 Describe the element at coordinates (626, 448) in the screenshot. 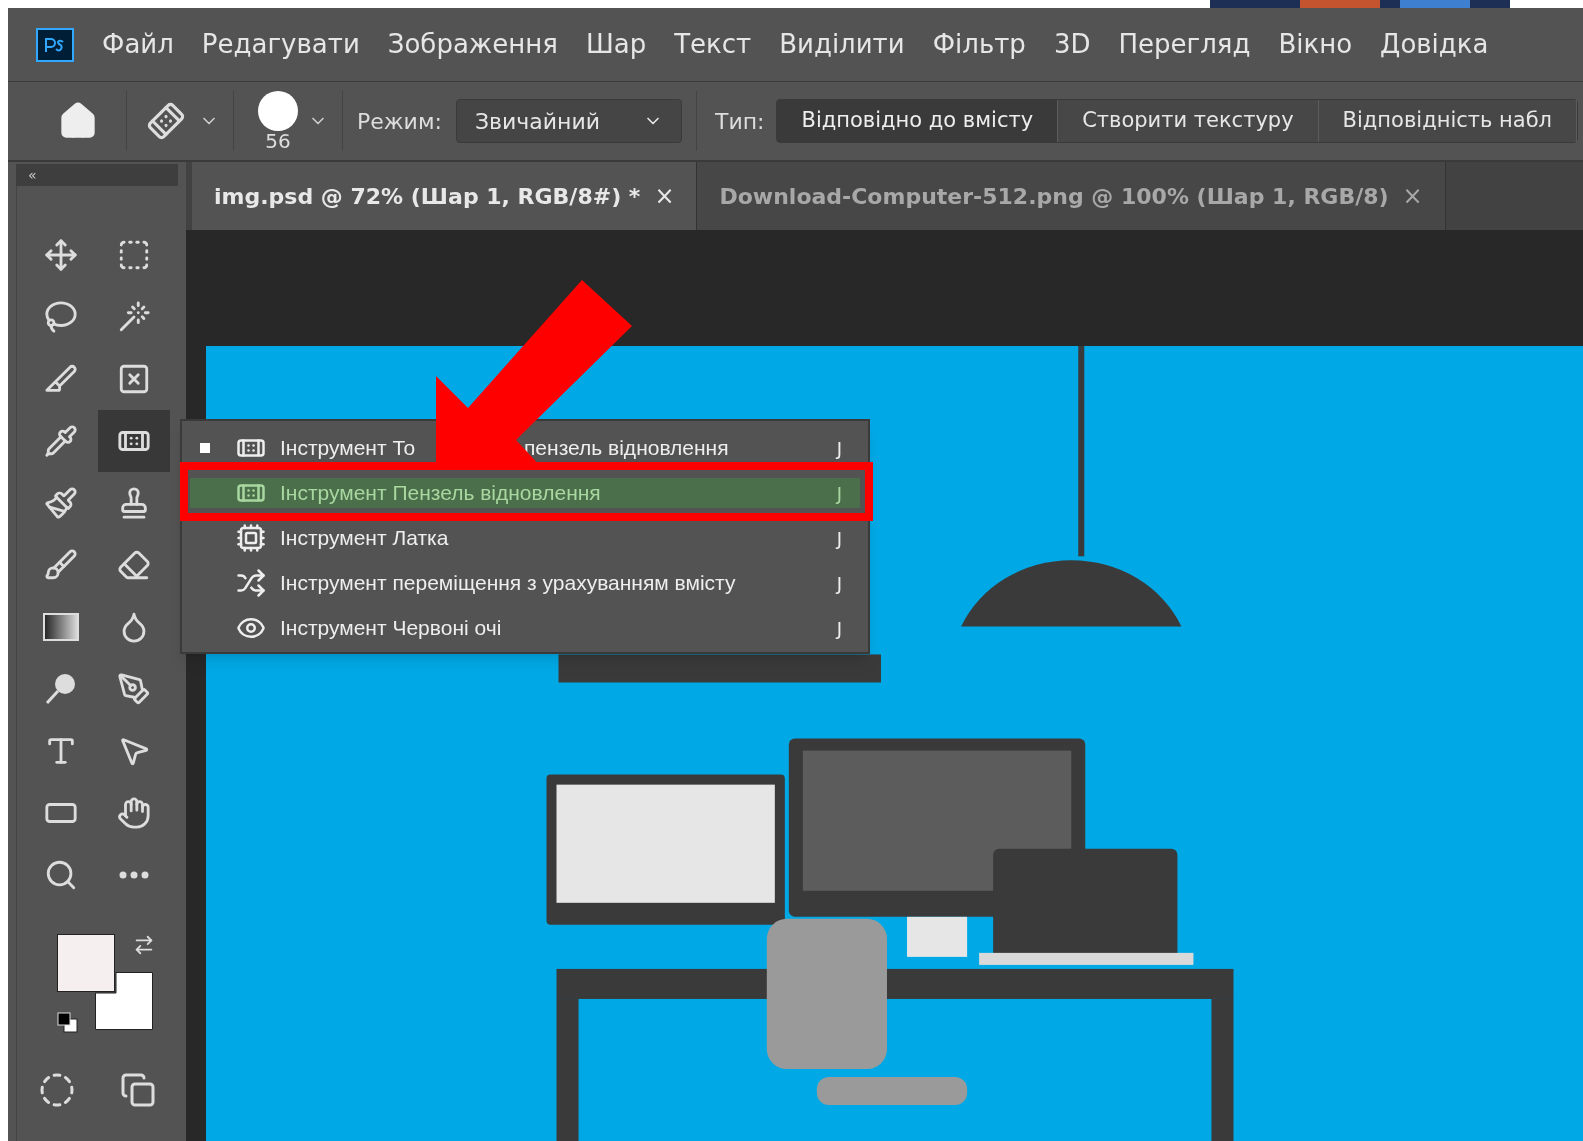

I see `item-label: пензель відновлення` at that location.